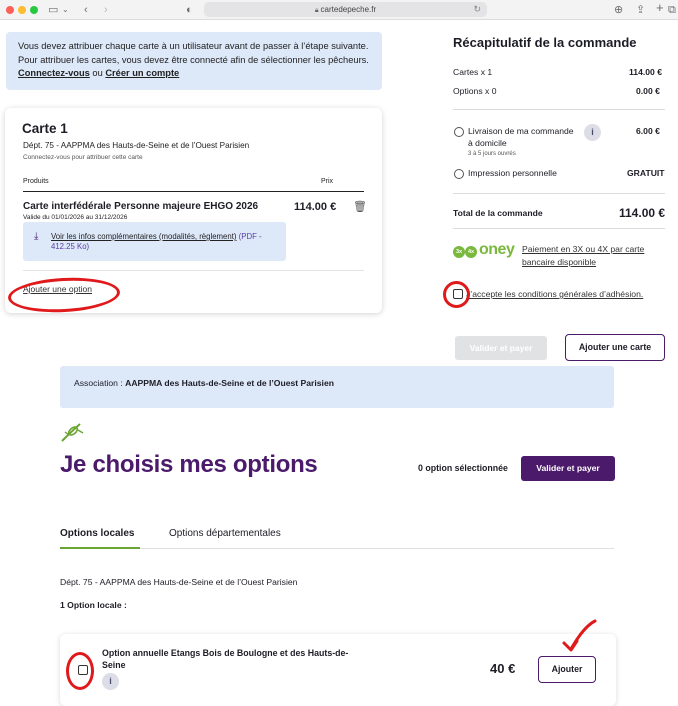 Image resolution: width=678 pixels, height=706 pixels. I want to click on oney-3x-badge: 3x, so click(459, 252).